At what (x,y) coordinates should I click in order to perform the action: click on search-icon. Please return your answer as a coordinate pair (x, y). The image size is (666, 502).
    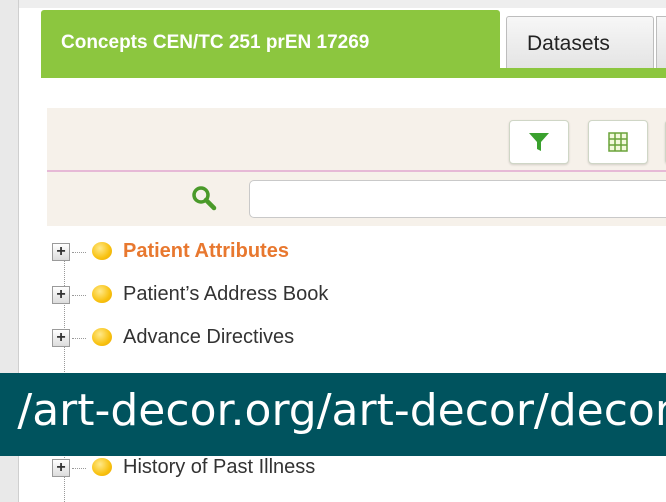
    Looking at the image, I should click on (204, 198).